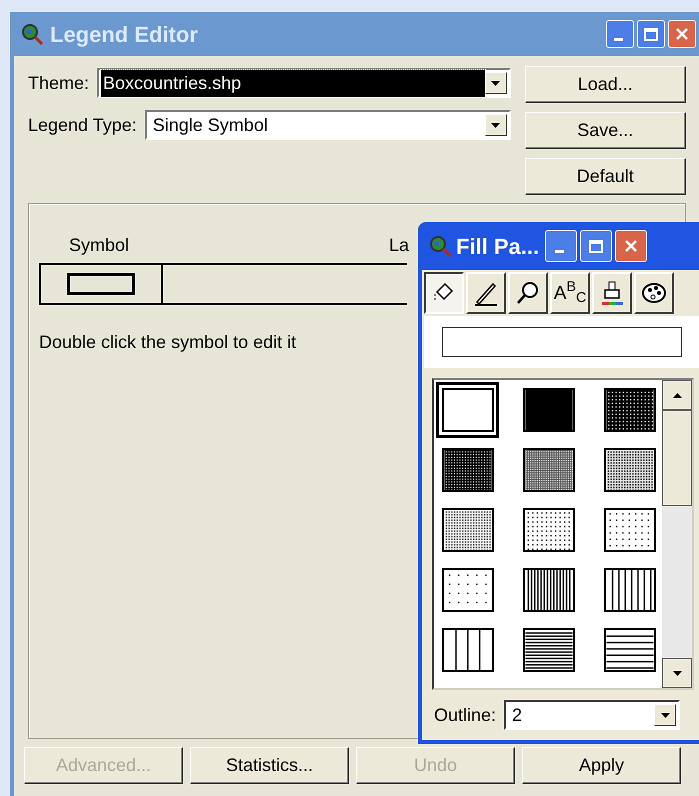 The height and width of the screenshot is (796, 699). What do you see at coordinates (677, 458) in the screenshot?
I see `scroll-thumb` at bounding box center [677, 458].